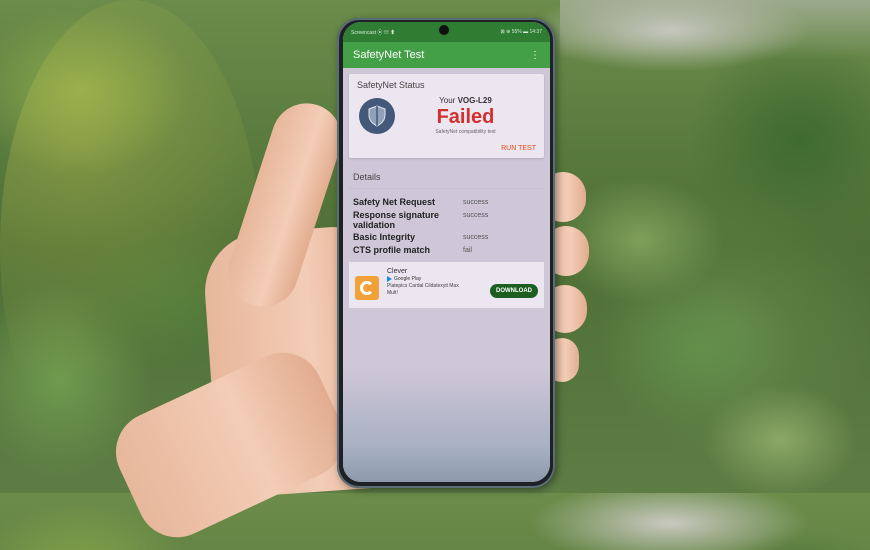 Image resolution: width=870 pixels, height=550 pixels. I want to click on ad-name: Clever, so click(397, 271).